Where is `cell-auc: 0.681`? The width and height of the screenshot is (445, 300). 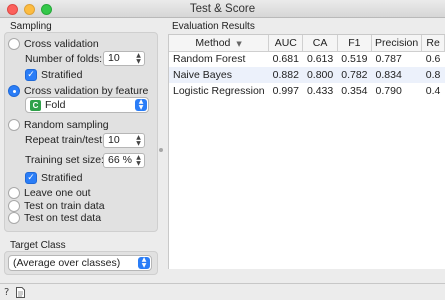
cell-auc: 0.681 is located at coordinates (285, 59).